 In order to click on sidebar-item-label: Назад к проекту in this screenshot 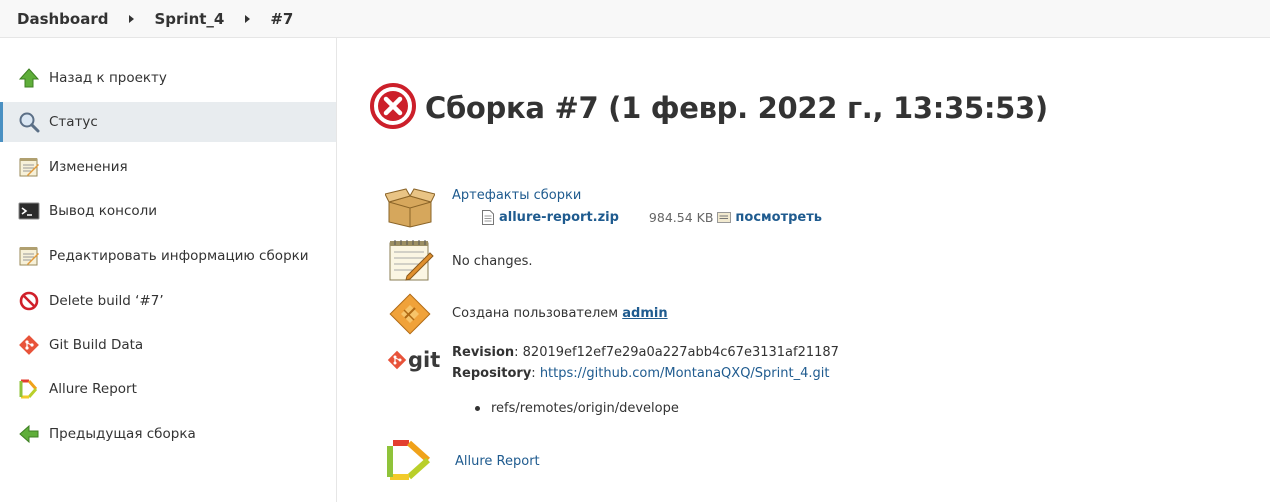, I will do `click(108, 78)`.